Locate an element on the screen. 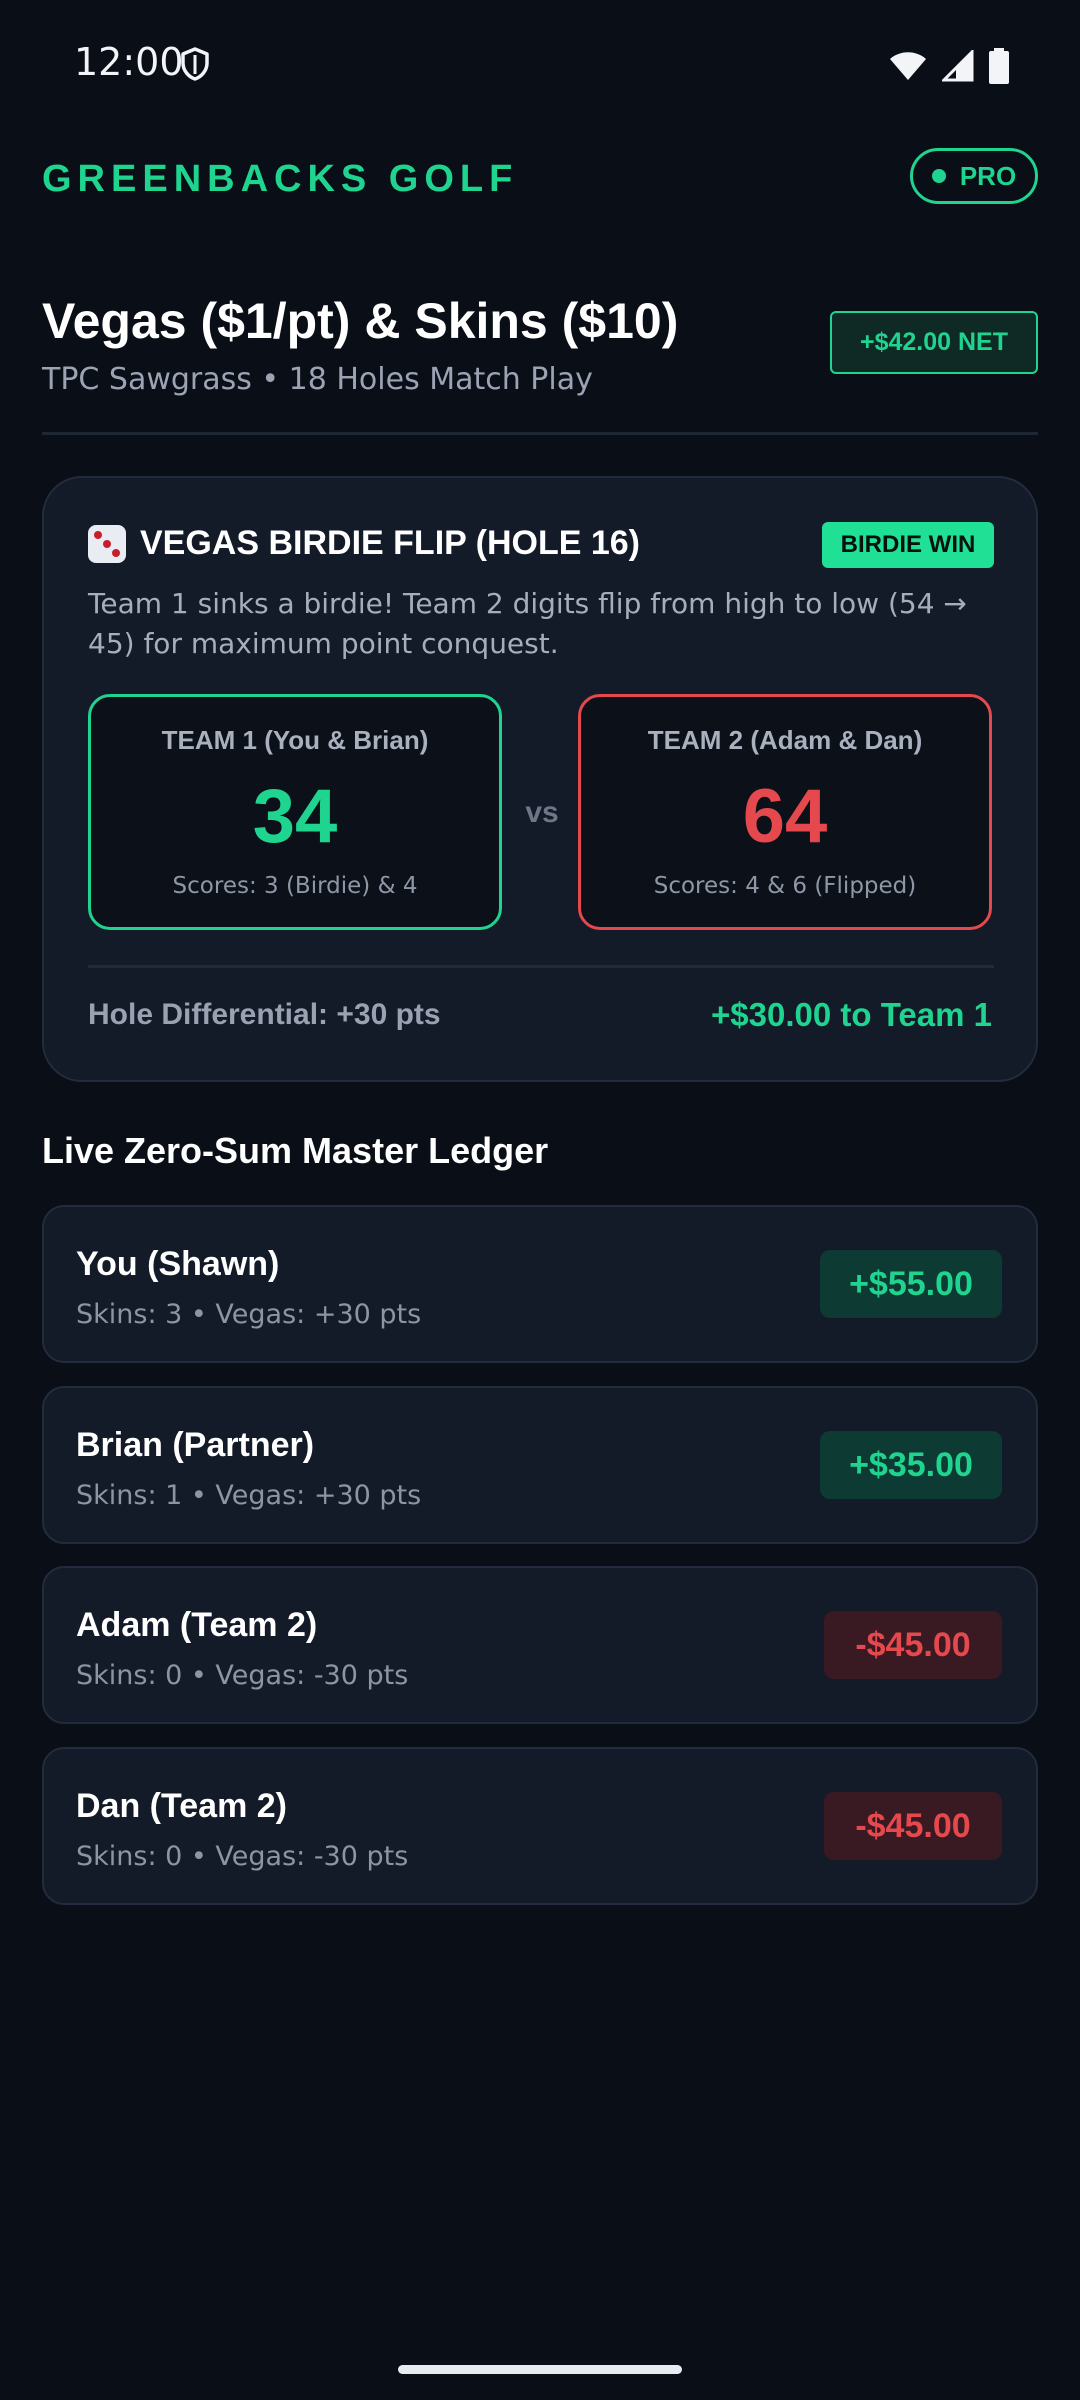 The width and height of the screenshot is (1080, 2400). team-1-name: TEAM 1 (You & Brian) is located at coordinates (295, 740).